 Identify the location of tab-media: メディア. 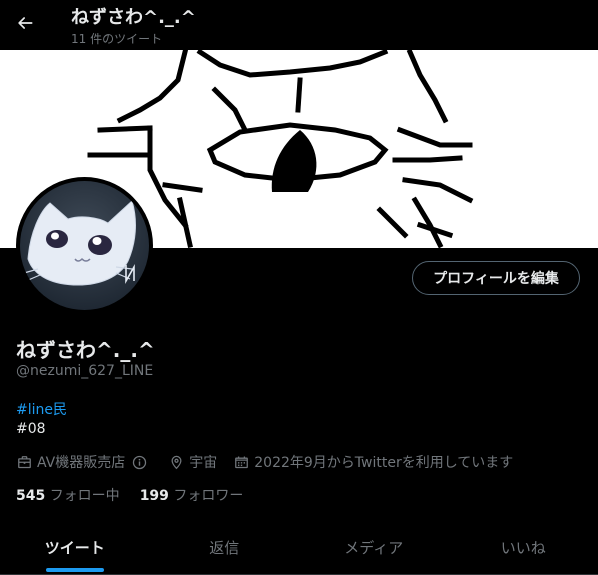
(374, 547).